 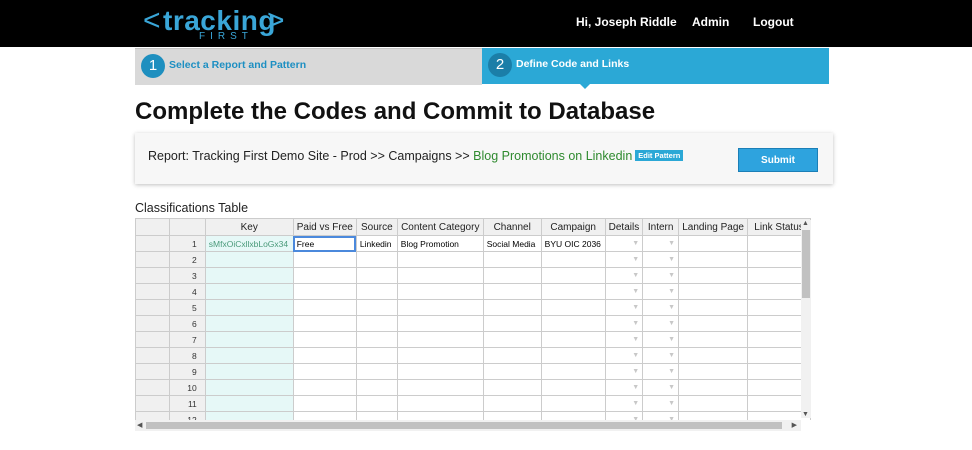 I want to click on column-header-paid-vs-free: Paid vs Free, so click(x=324, y=227).